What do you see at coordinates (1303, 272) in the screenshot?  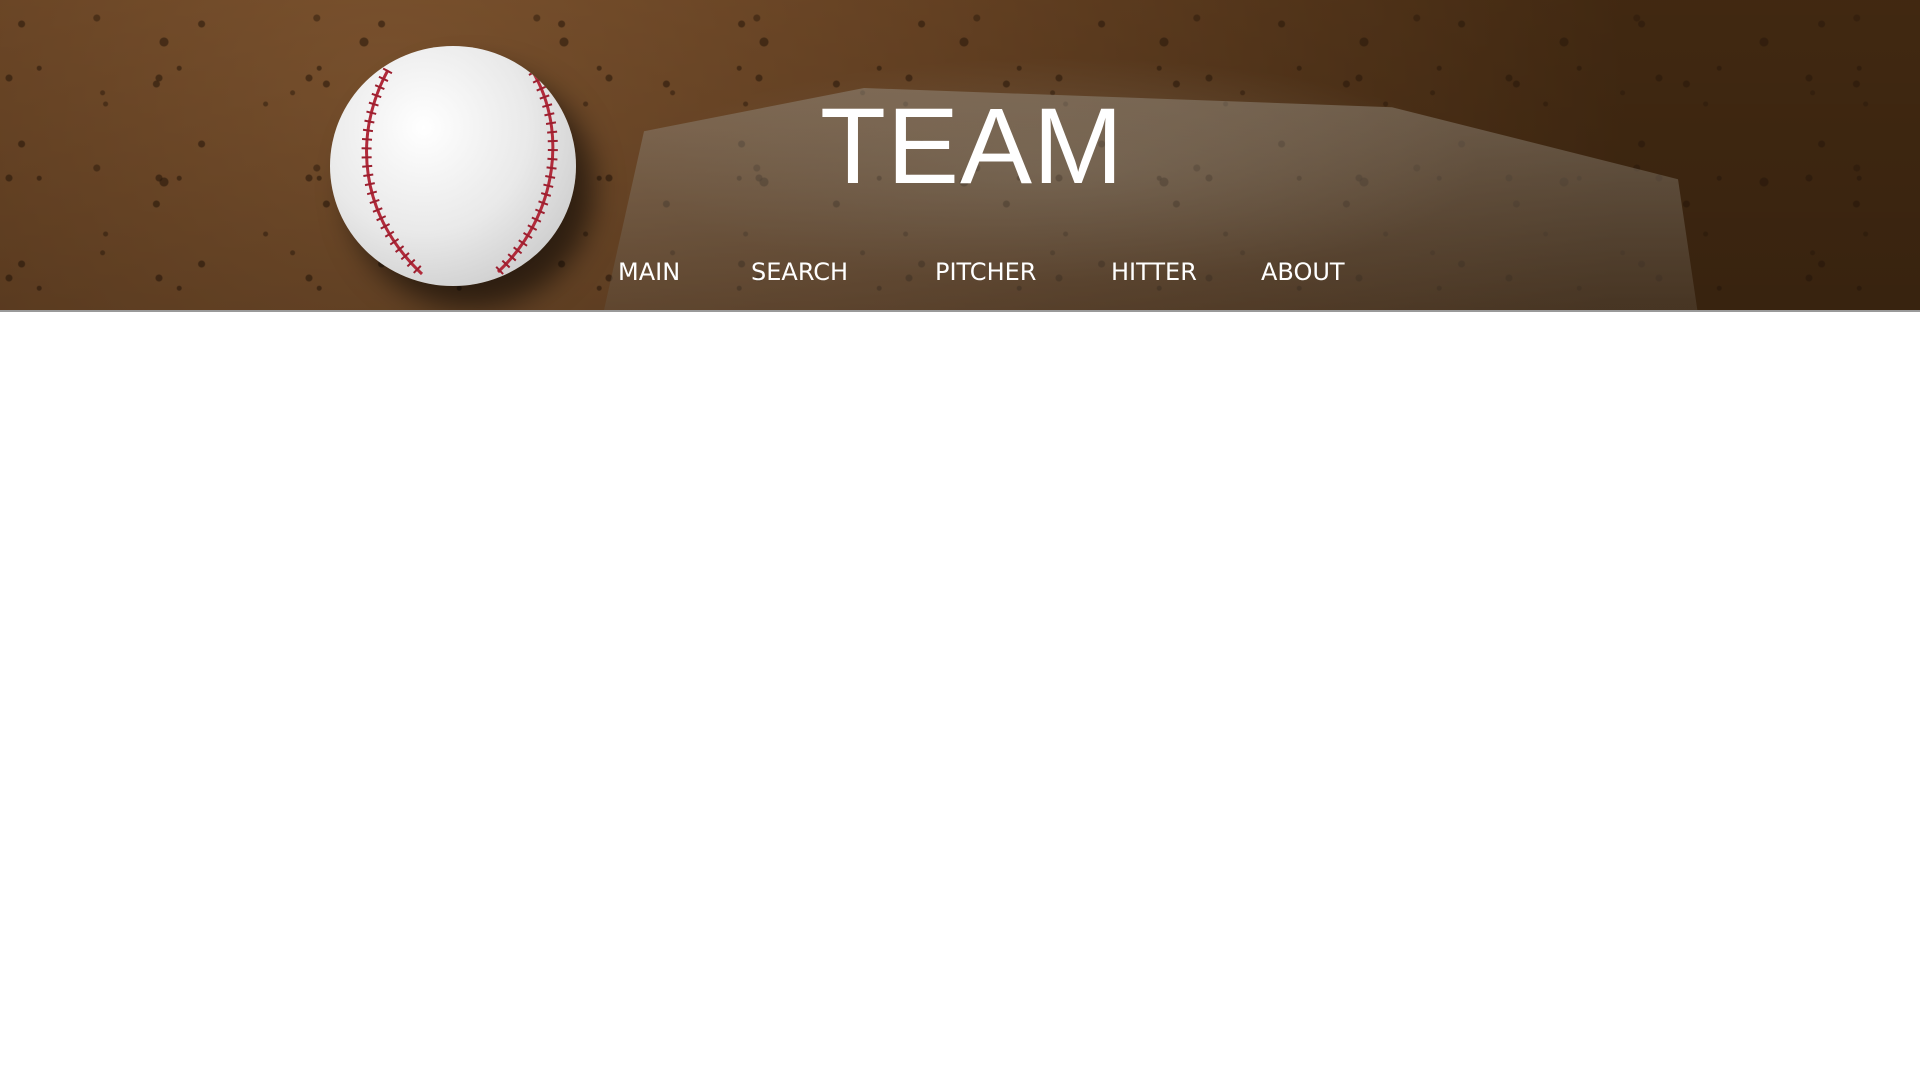 I see `nav-item-about: ABOUT` at bounding box center [1303, 272].